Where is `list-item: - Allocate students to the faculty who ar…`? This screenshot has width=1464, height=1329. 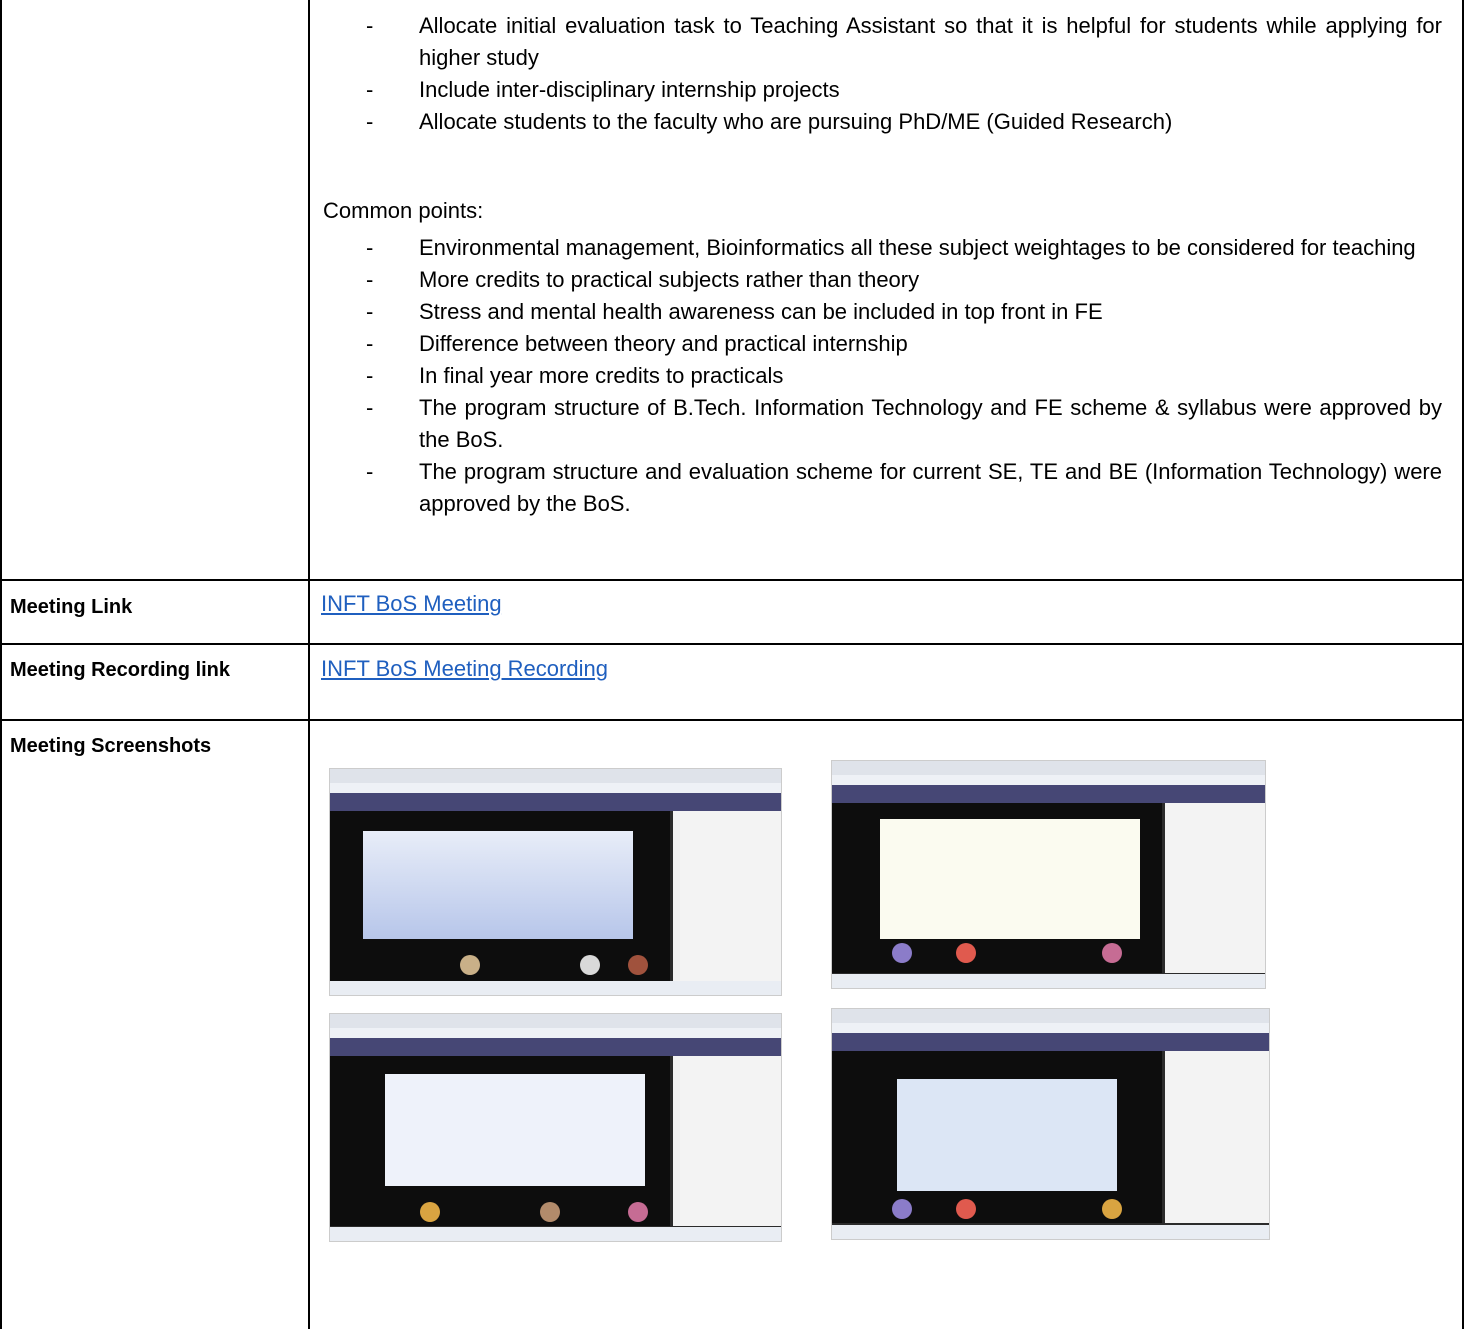
list-item: - Allocate students to the faculty who ar… is located at coordinates (769, 121).